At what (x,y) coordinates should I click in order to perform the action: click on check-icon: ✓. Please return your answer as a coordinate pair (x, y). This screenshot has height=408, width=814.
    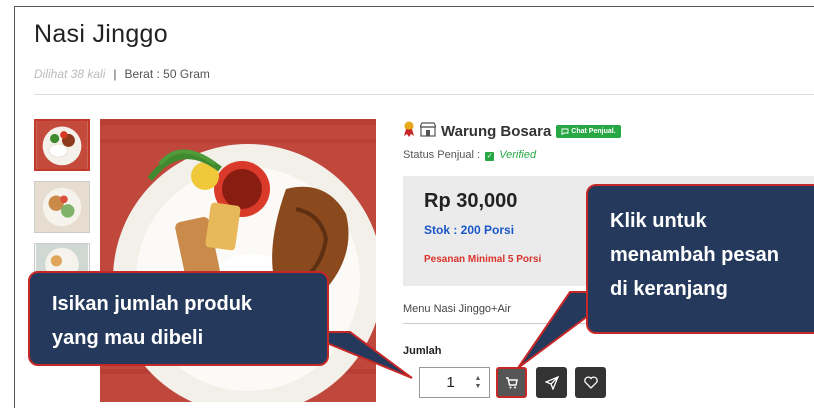
    Looking at the image, I should click on (490, 156).